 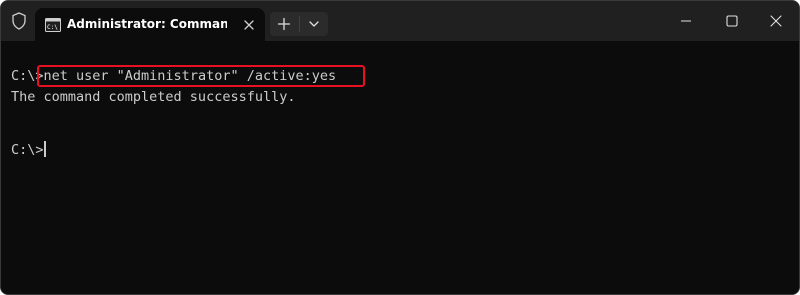 What do you see at coordinates (201, 76) in the screenshot?
I see `command-highlight-box` at bounding box center [201, 76].